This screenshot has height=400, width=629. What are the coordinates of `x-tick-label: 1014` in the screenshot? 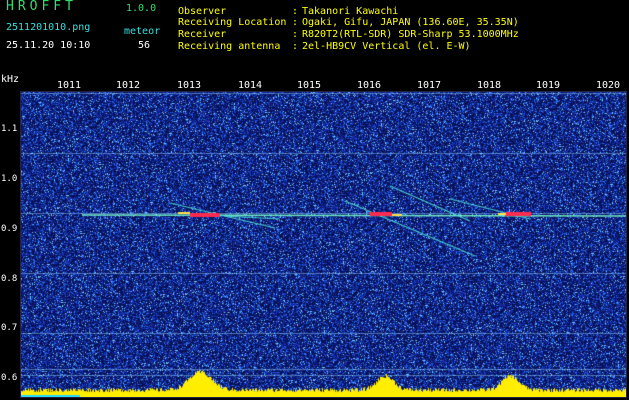 It's located at (250, 85).